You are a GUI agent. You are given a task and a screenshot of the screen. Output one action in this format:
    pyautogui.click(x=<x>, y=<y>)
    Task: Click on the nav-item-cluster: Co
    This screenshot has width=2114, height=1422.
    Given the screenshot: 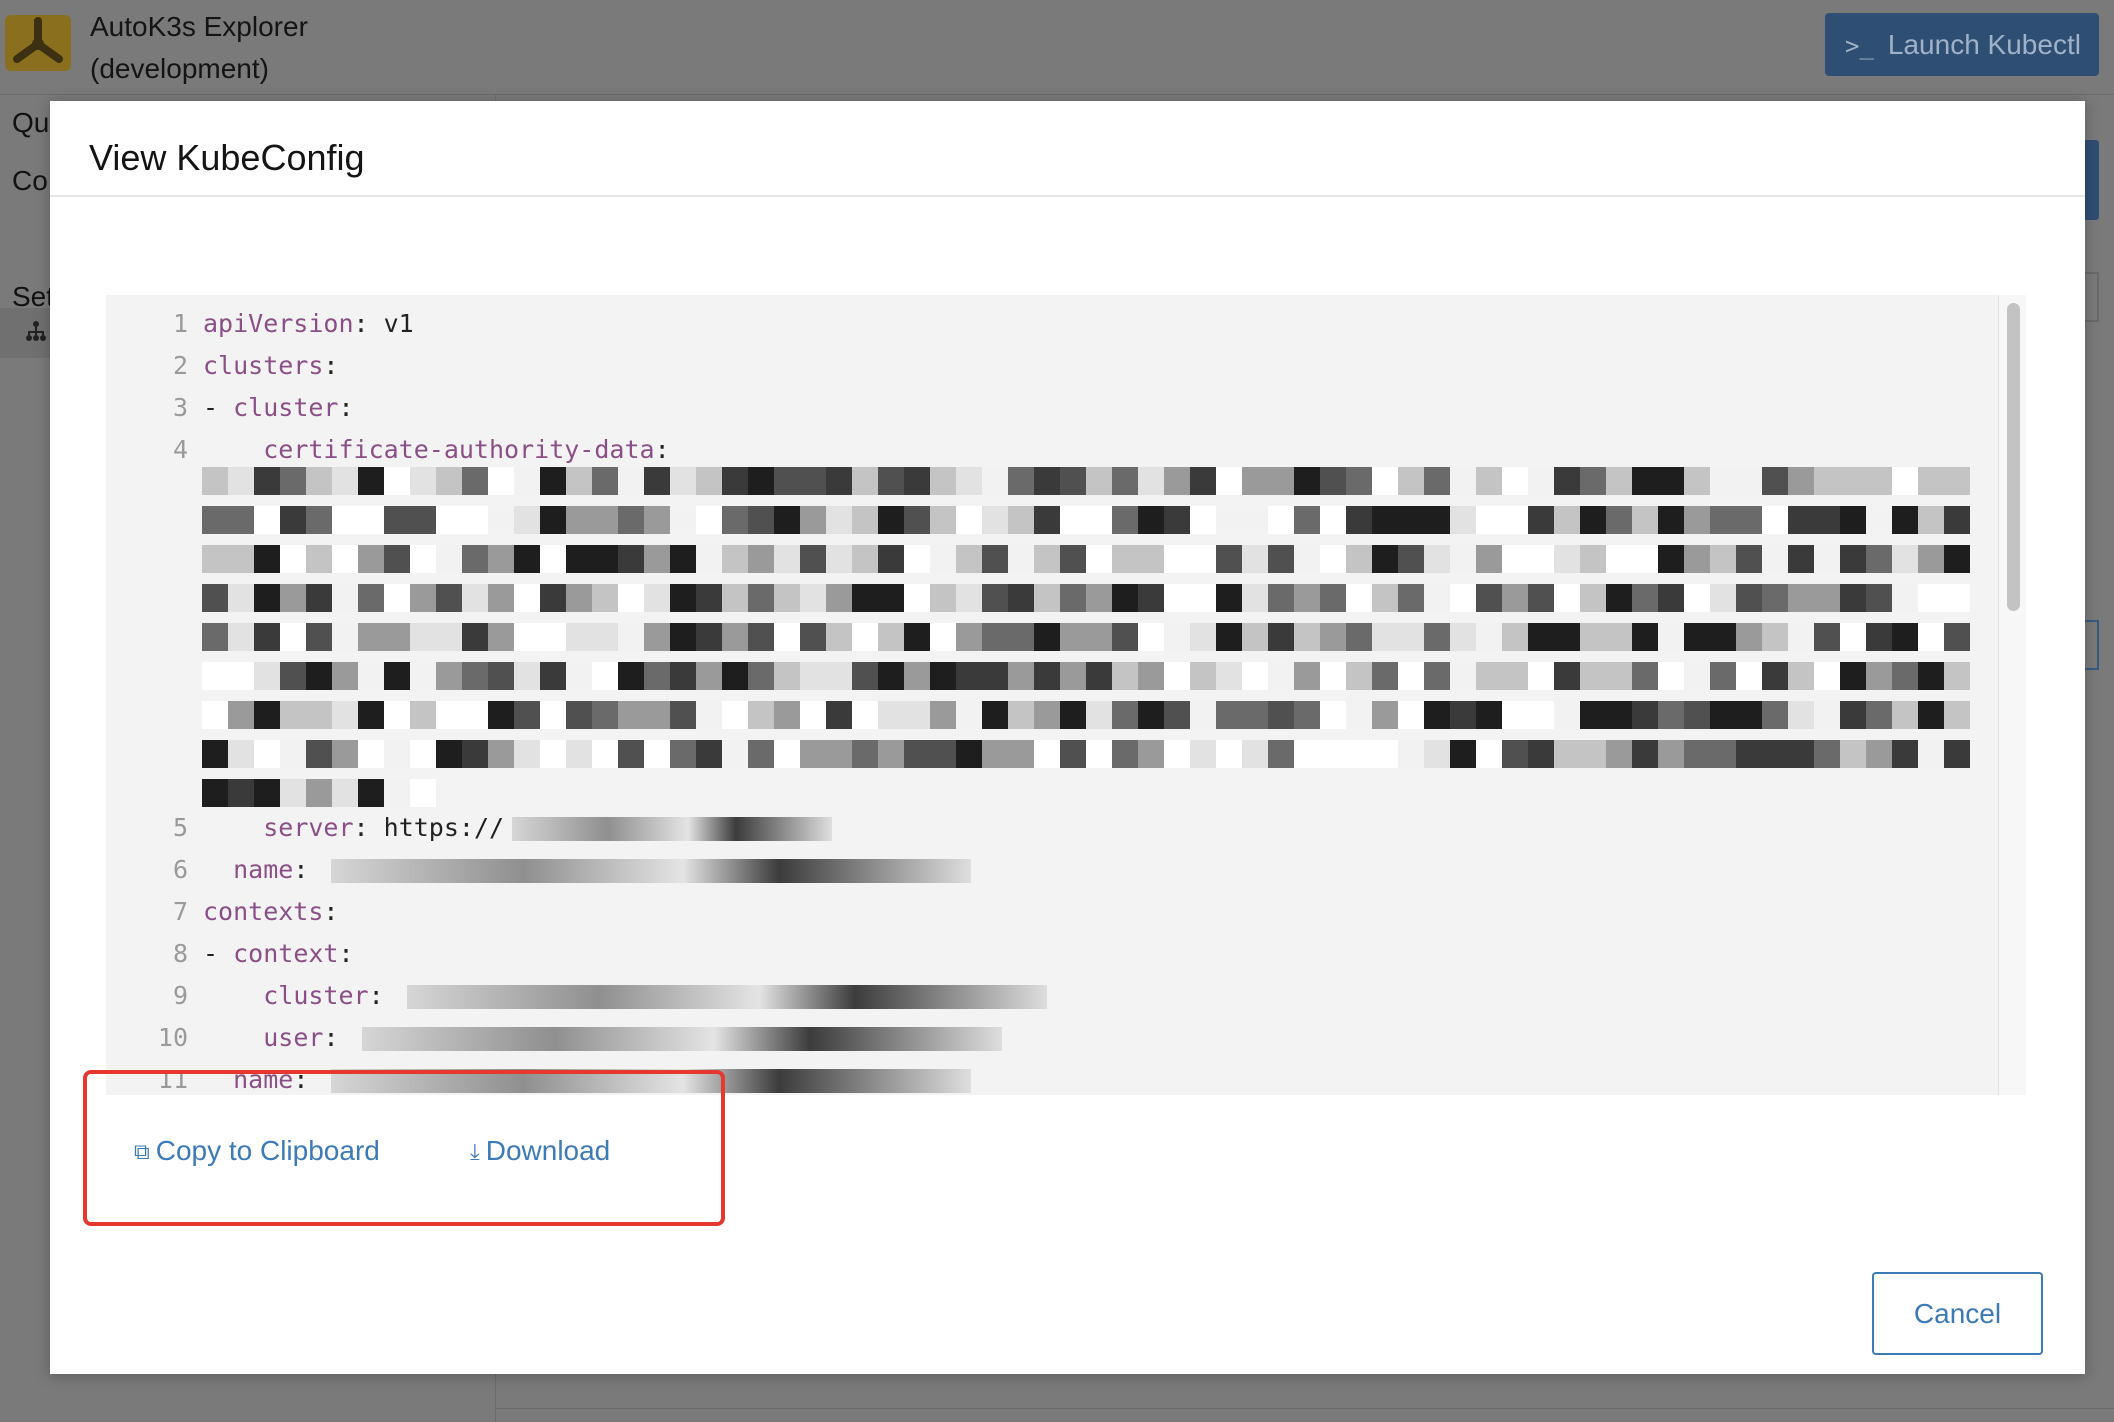 What is the action you would take?
    pyautogui.click(x=30, y=181)
    